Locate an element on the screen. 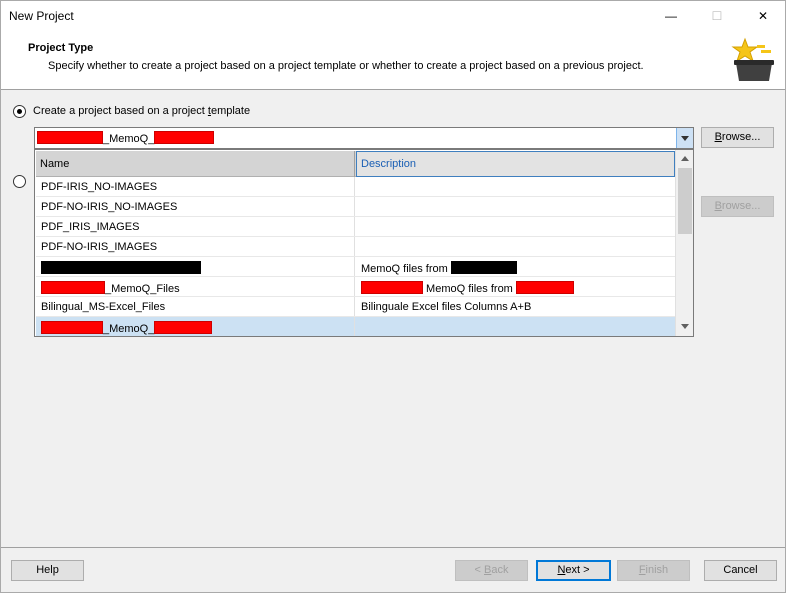 The image size is (786, 593). back-button: < Back is located at coordinates (491, 570).